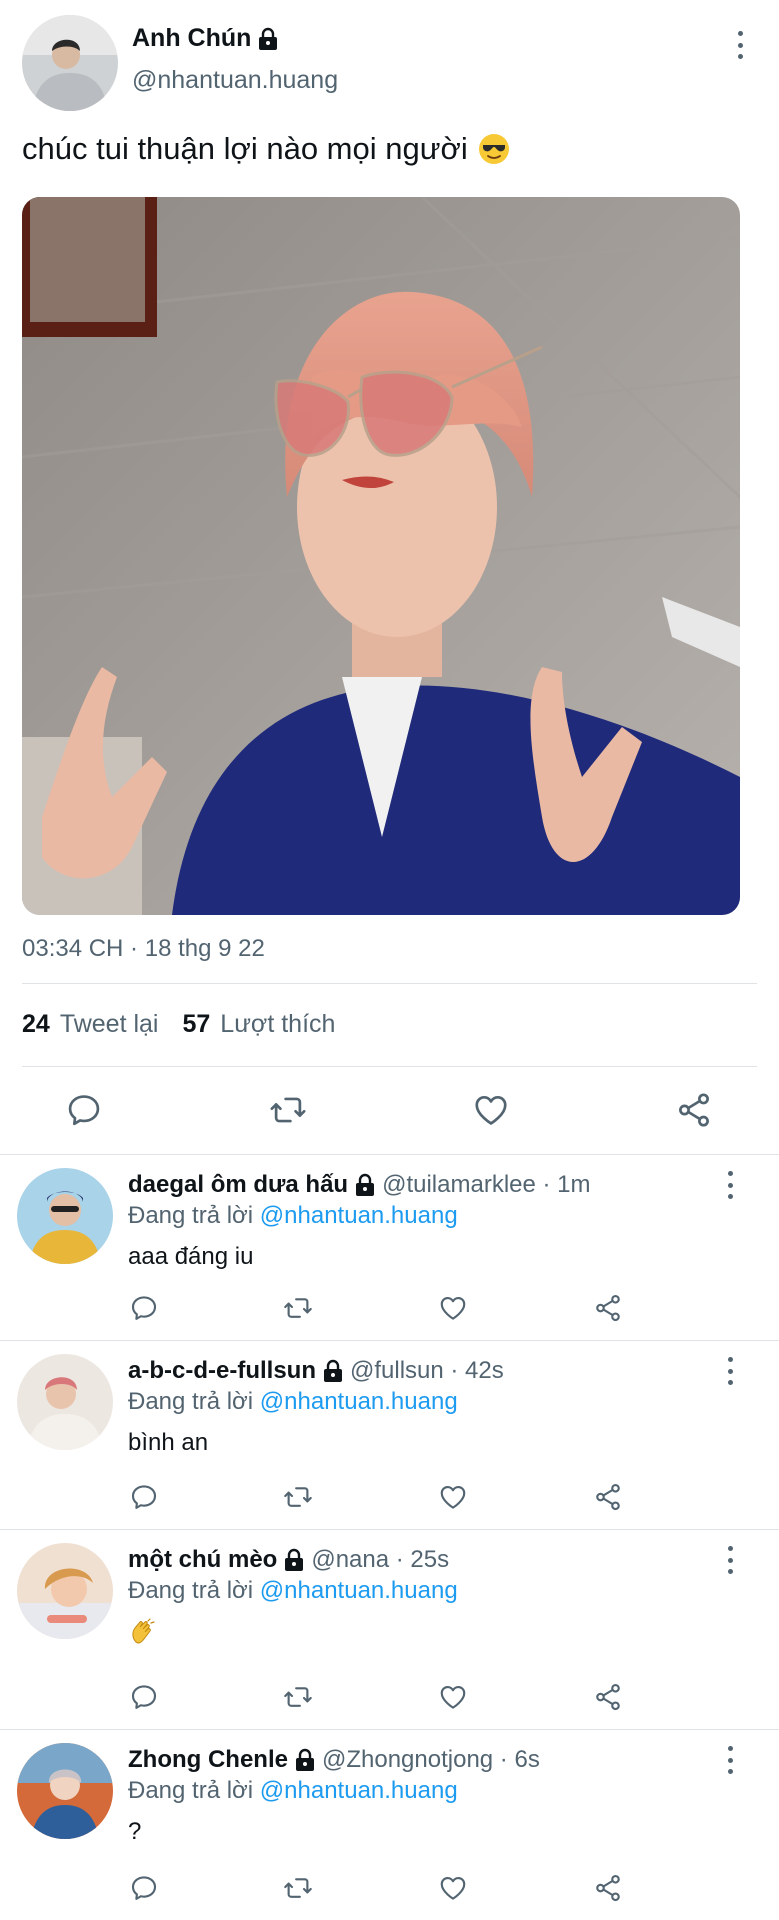  Describe the element at coordinates (258, 1024) in the screenshot. I see `likes-stat: 57 Lượt thích` at that location.